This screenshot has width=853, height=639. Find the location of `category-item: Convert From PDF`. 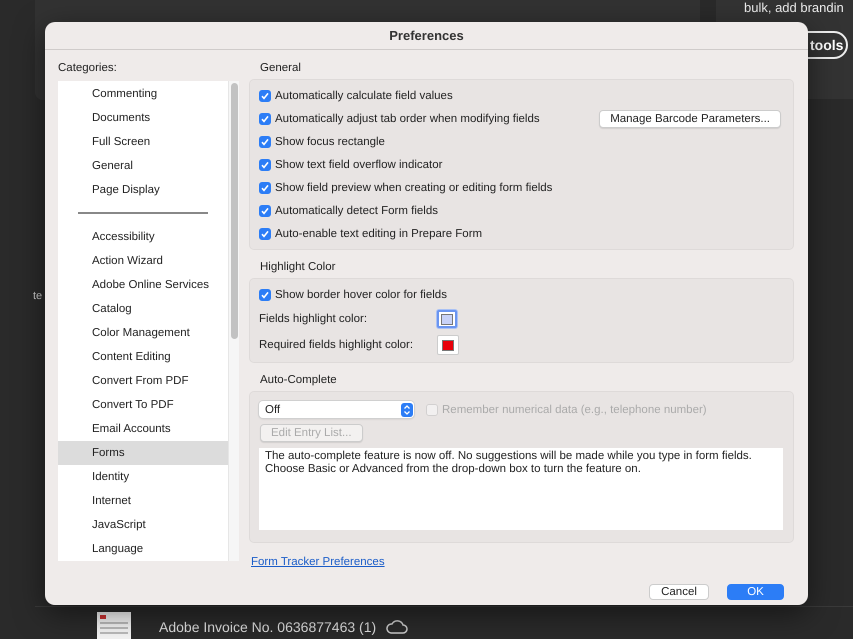

category-item: Convert From PDF is located at coordinates (143, 381).